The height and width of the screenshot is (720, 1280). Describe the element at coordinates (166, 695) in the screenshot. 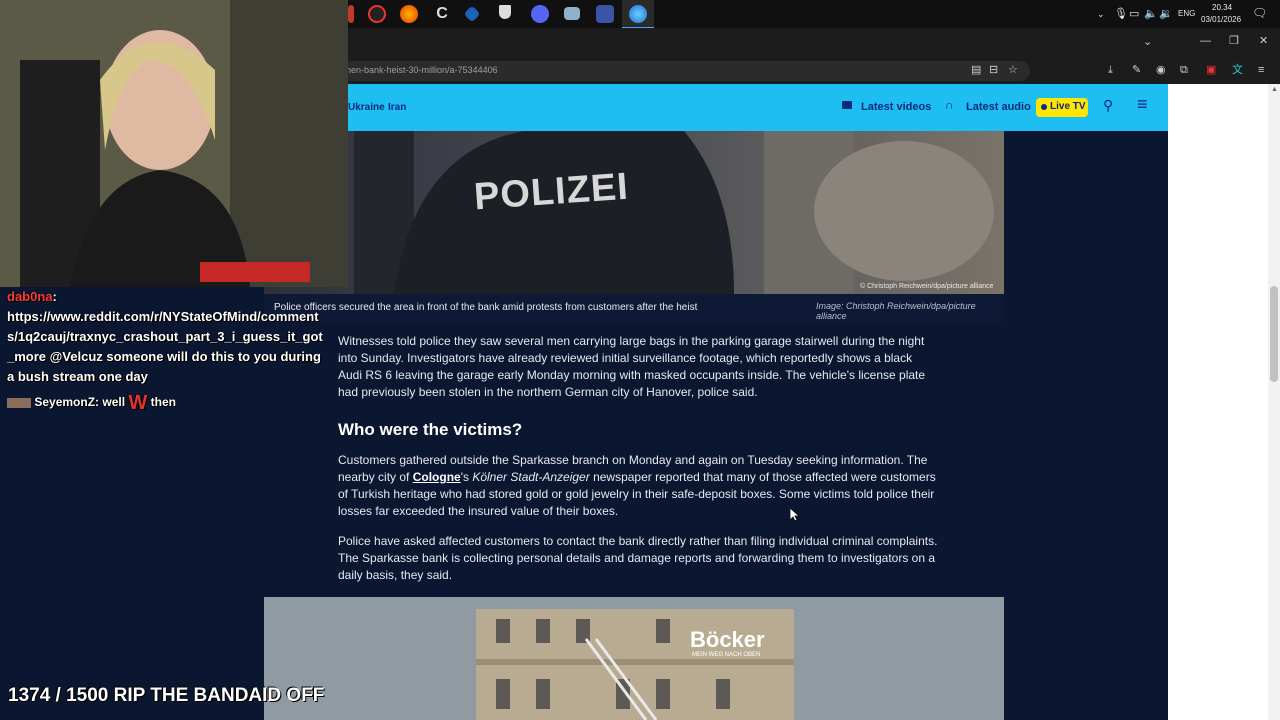

I see `sub-goal-counter: 1374 / 1500 RIP THE BANDAID OFF` at that location.